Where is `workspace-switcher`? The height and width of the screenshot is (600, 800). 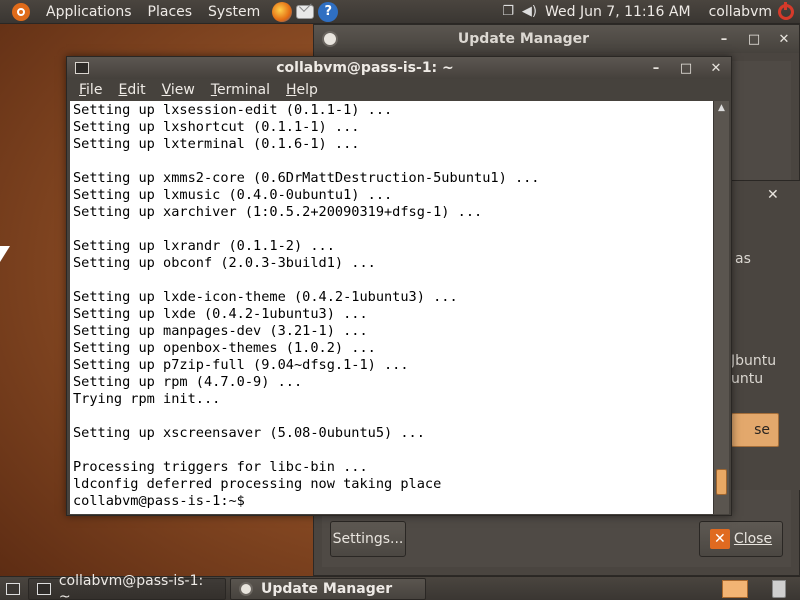
workspace-switcher is located at coordinates (735, 588).